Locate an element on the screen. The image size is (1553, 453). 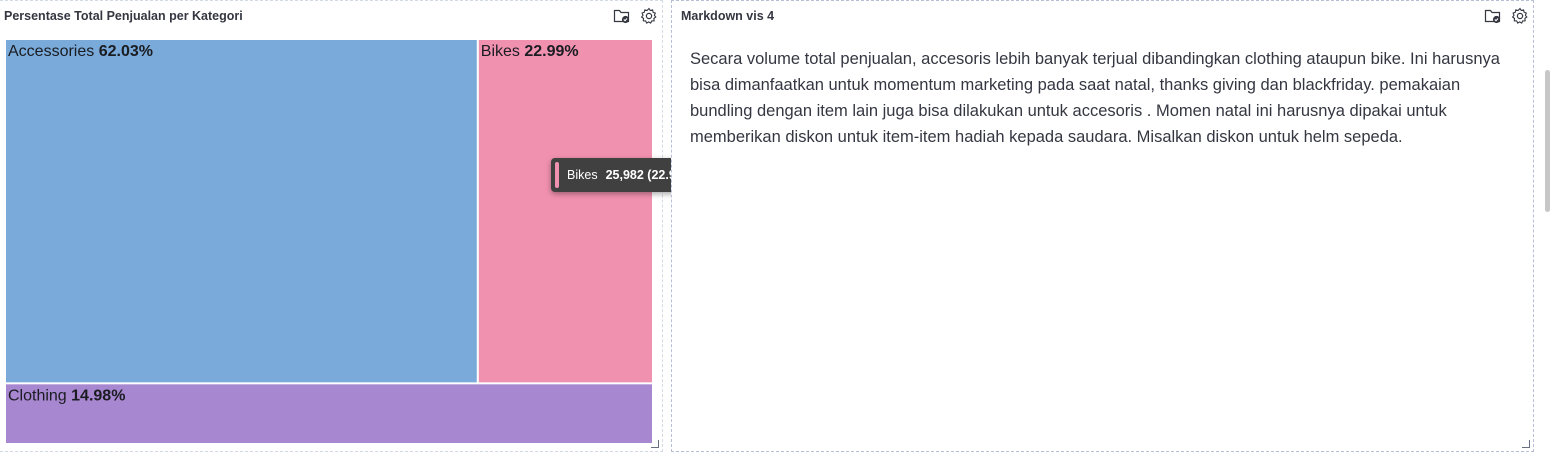
scrollbar-thumb is located at coordinates (1547, 141).